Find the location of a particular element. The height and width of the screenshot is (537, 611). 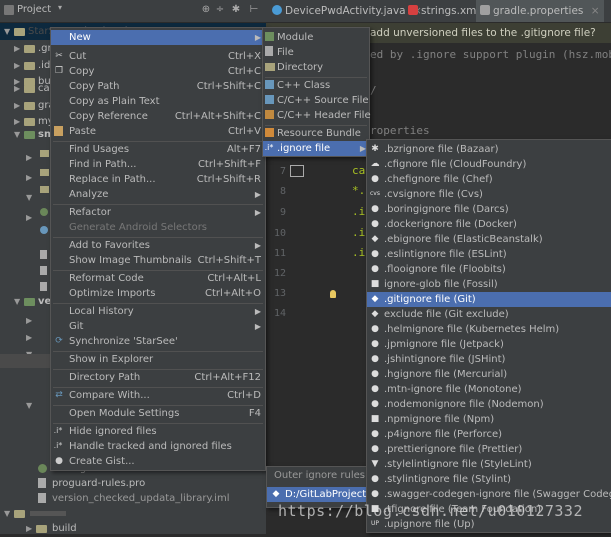

menu-item-add-to-favorites: Add to Favorites ▶ is located at coordinates (156, 245).